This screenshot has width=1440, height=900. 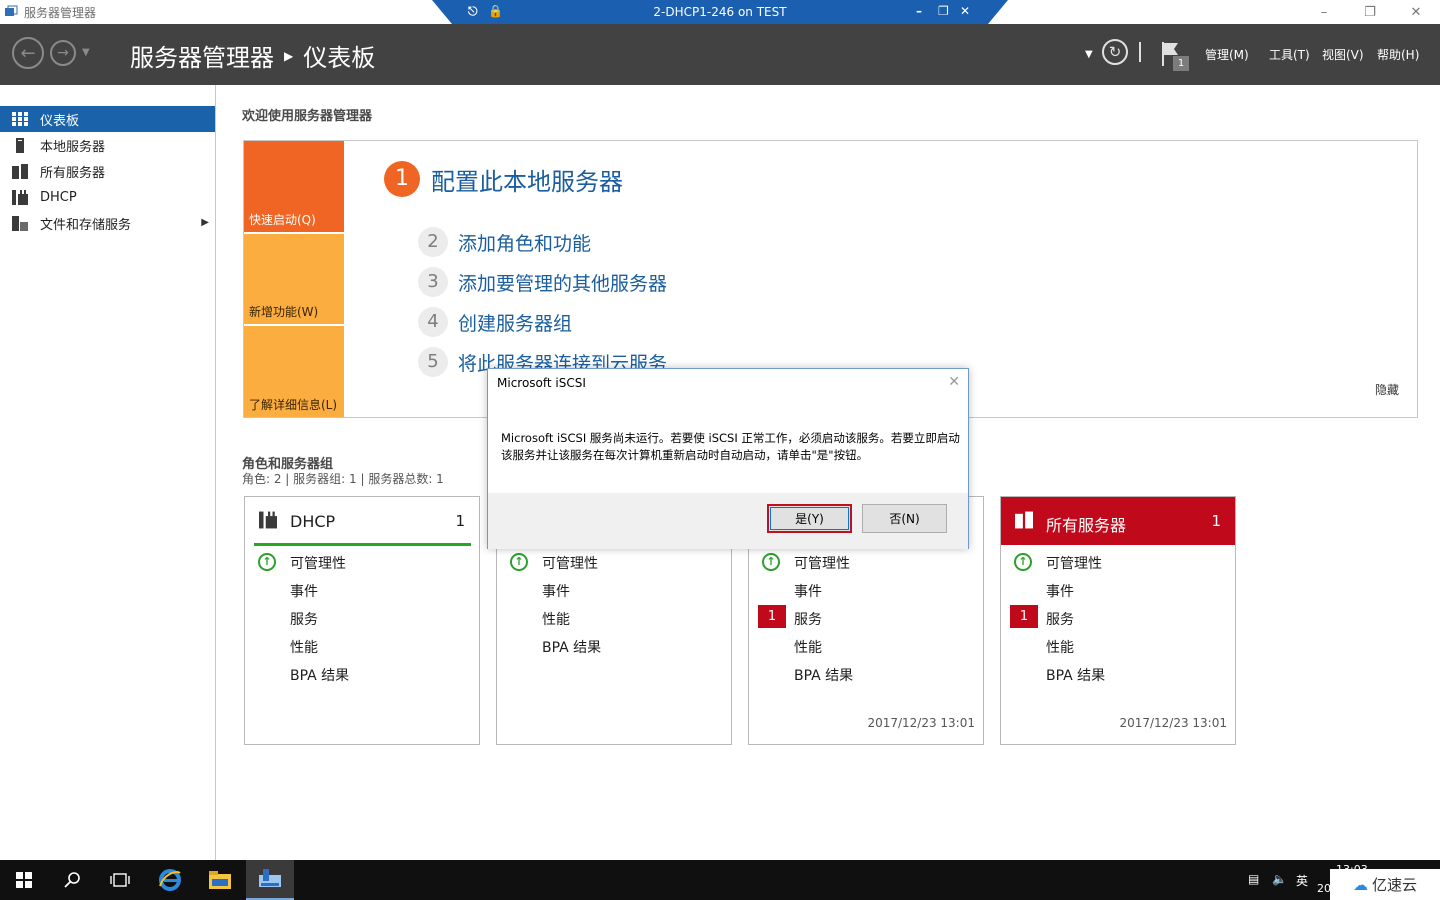 I want to click on step-link: 创建服务器组, so click(x=515, y=322).